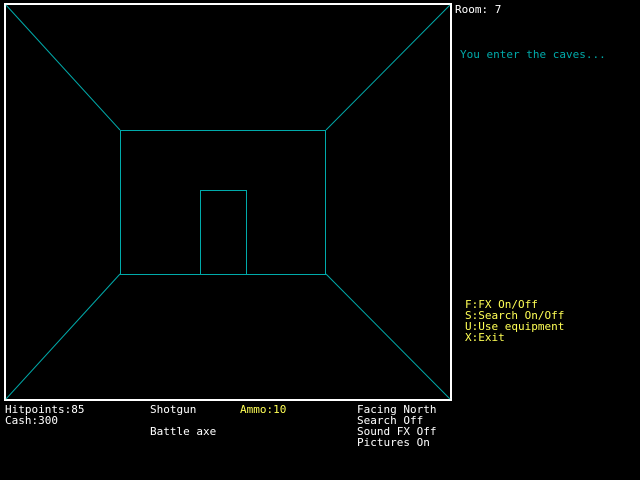 This screenshot has width=640, height=480. What do you see at coordinates (498, 9) in the screenshot?
I see `room-number: 7` at bounding box center [498, 9].